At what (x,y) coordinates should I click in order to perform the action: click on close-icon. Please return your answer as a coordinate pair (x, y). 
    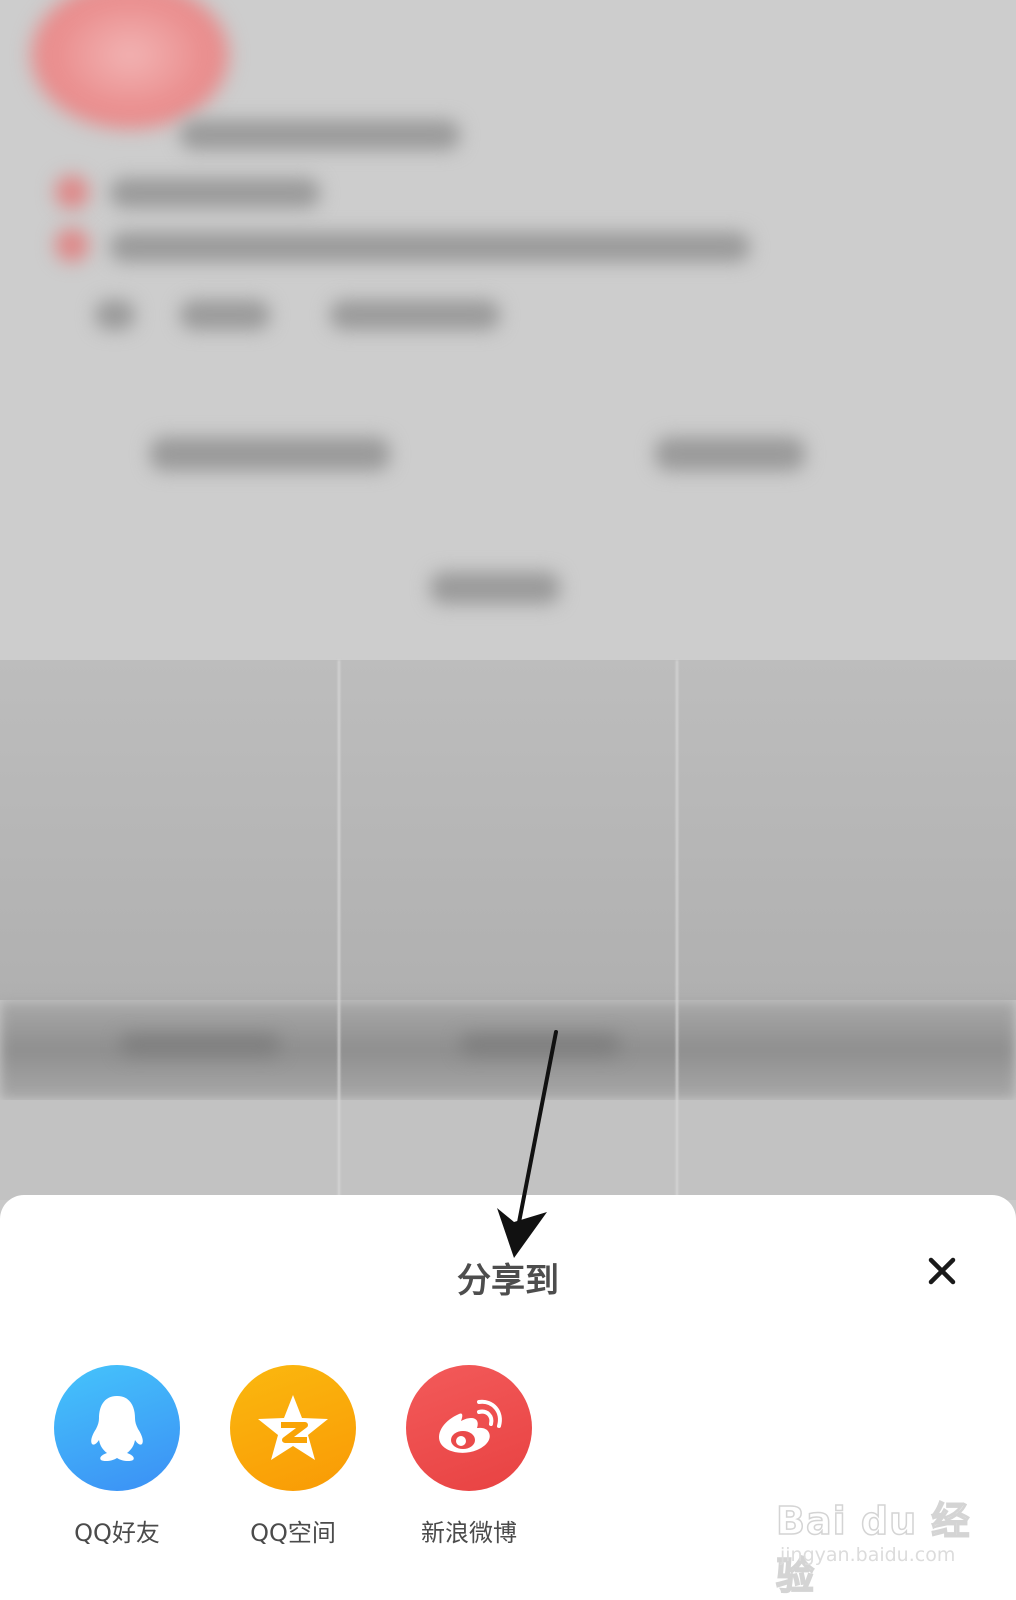
    Looking at the image, I should click on (942, 1271).